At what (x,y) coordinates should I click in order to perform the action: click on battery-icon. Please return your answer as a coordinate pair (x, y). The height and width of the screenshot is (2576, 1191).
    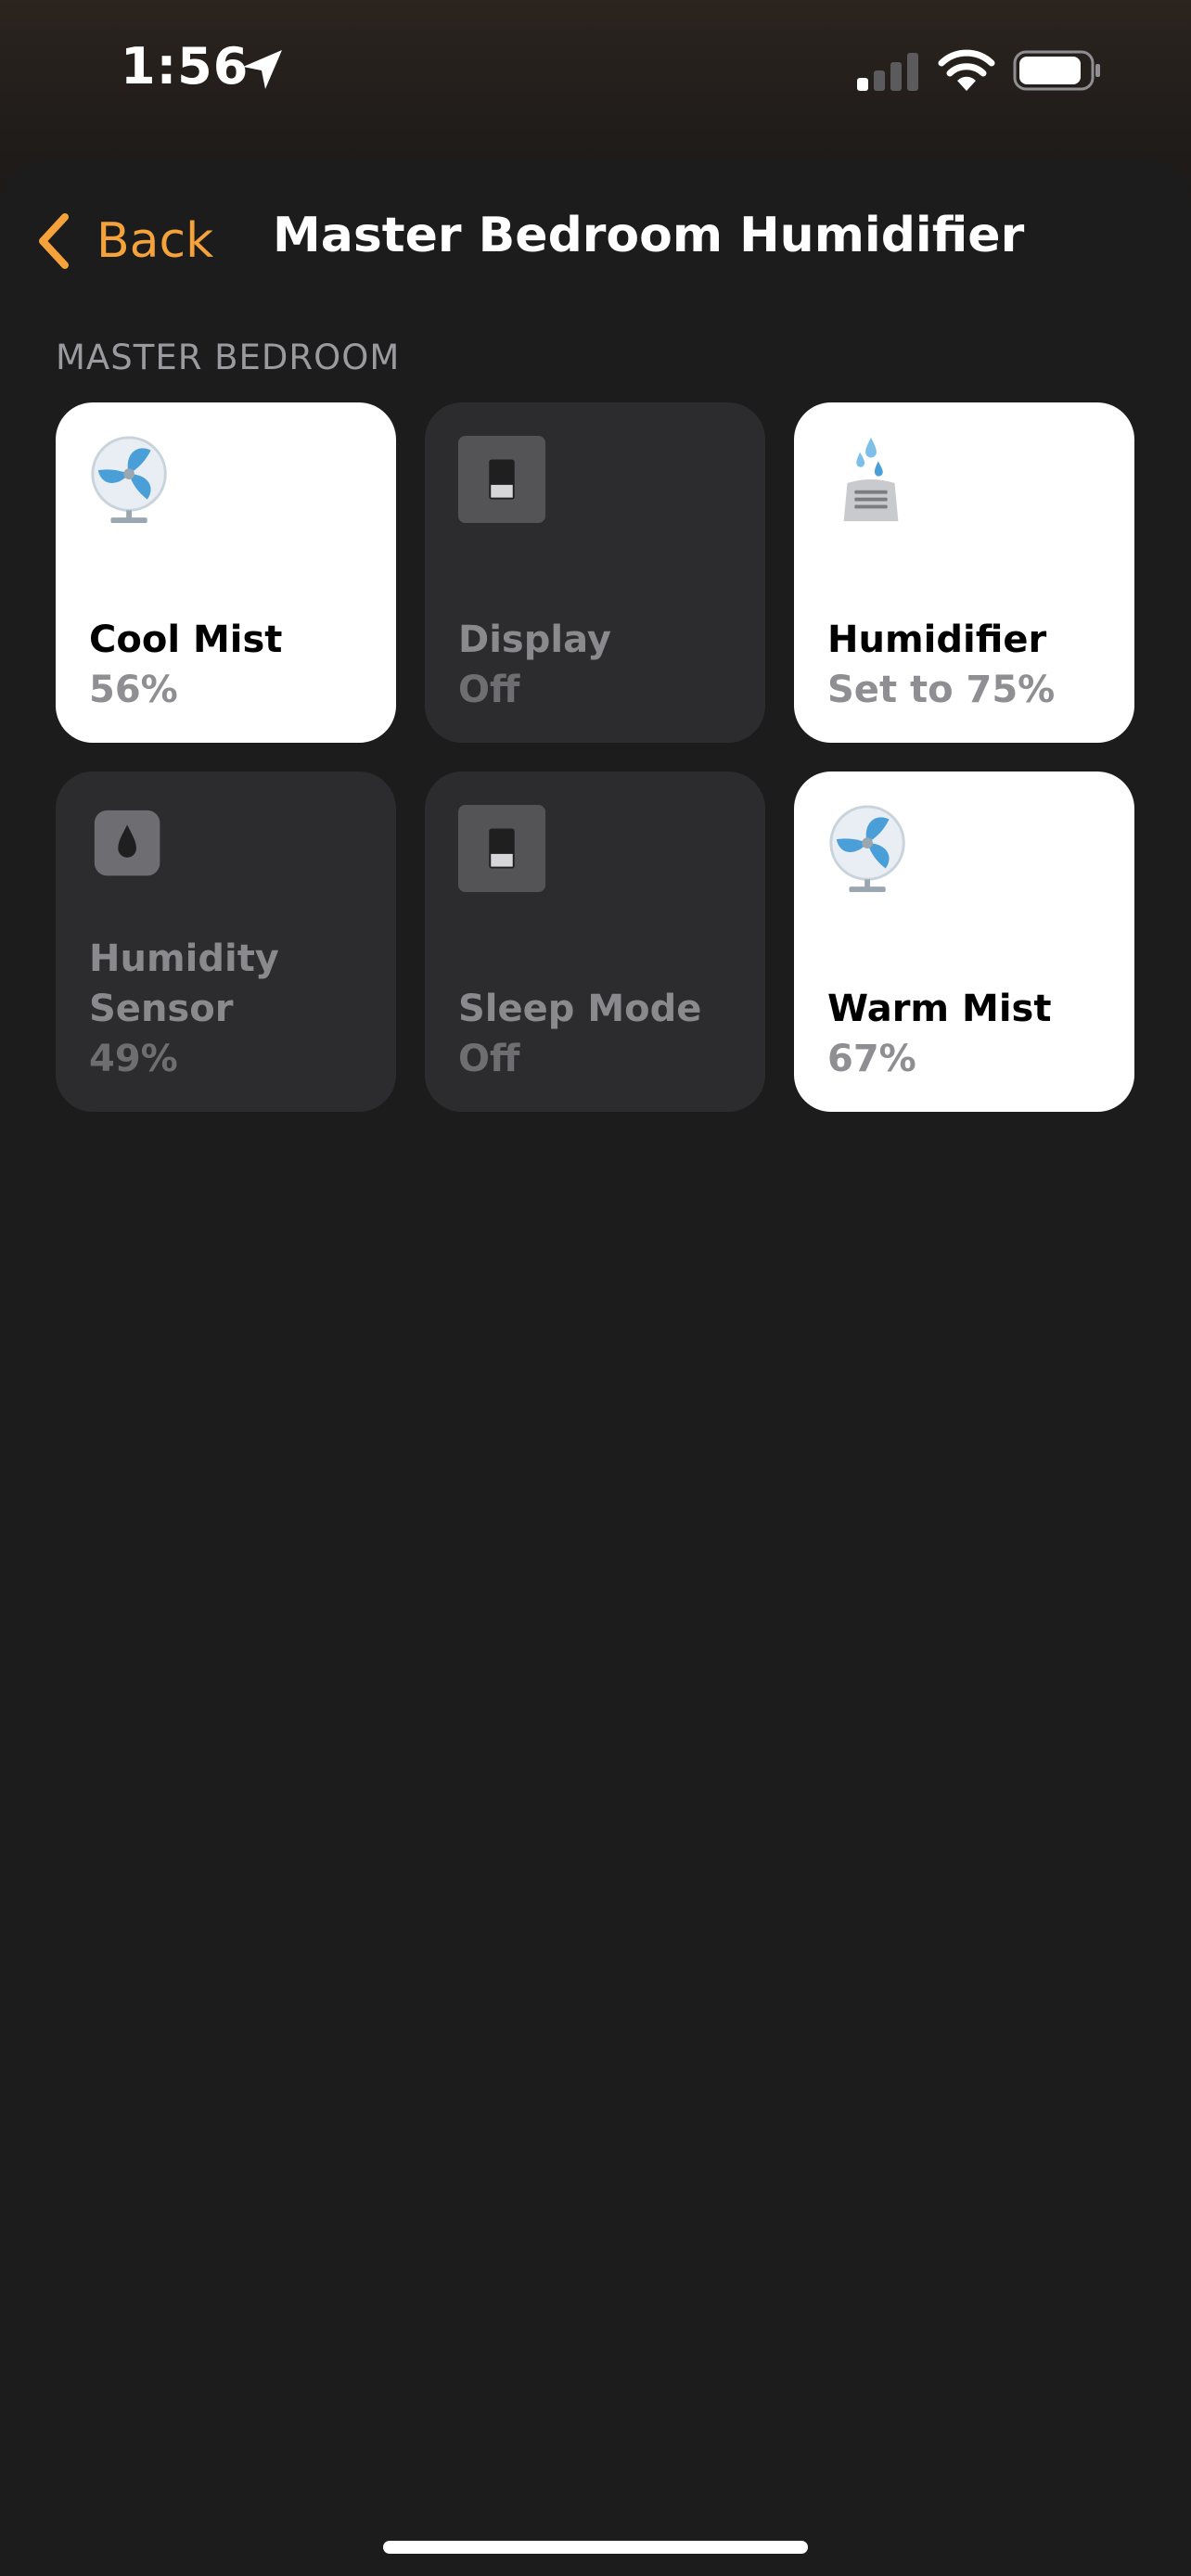
    Looking at the image, I should click on (1056, 71).